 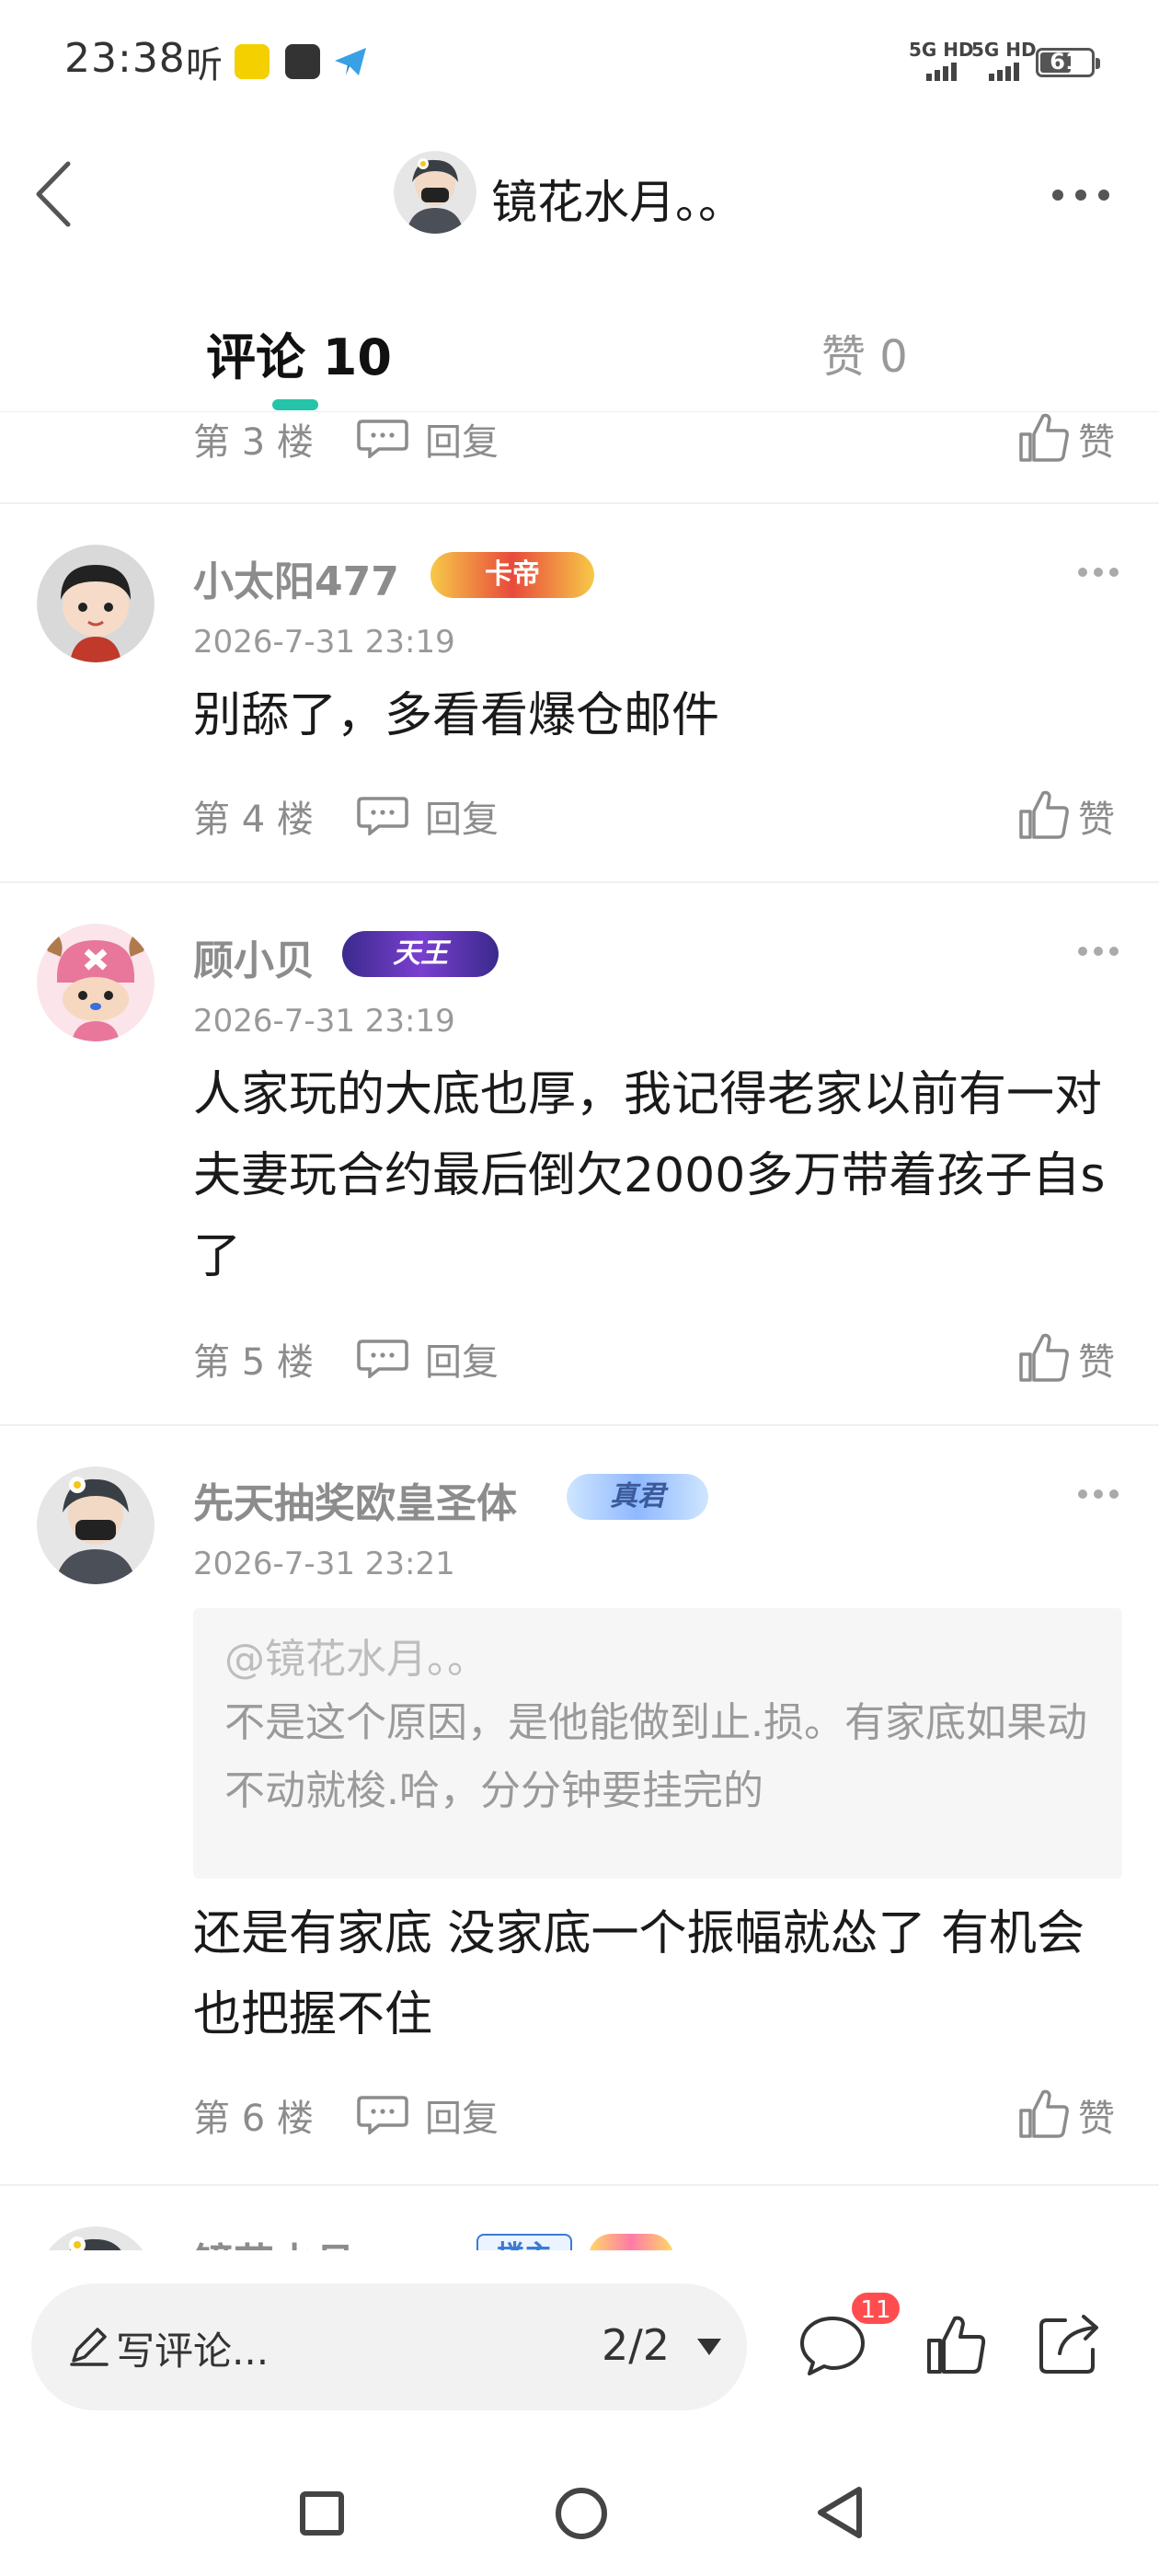 I want to click on status-bar: 23:38 听 5G HD 5G HD 61, so click(x=579, y=62).